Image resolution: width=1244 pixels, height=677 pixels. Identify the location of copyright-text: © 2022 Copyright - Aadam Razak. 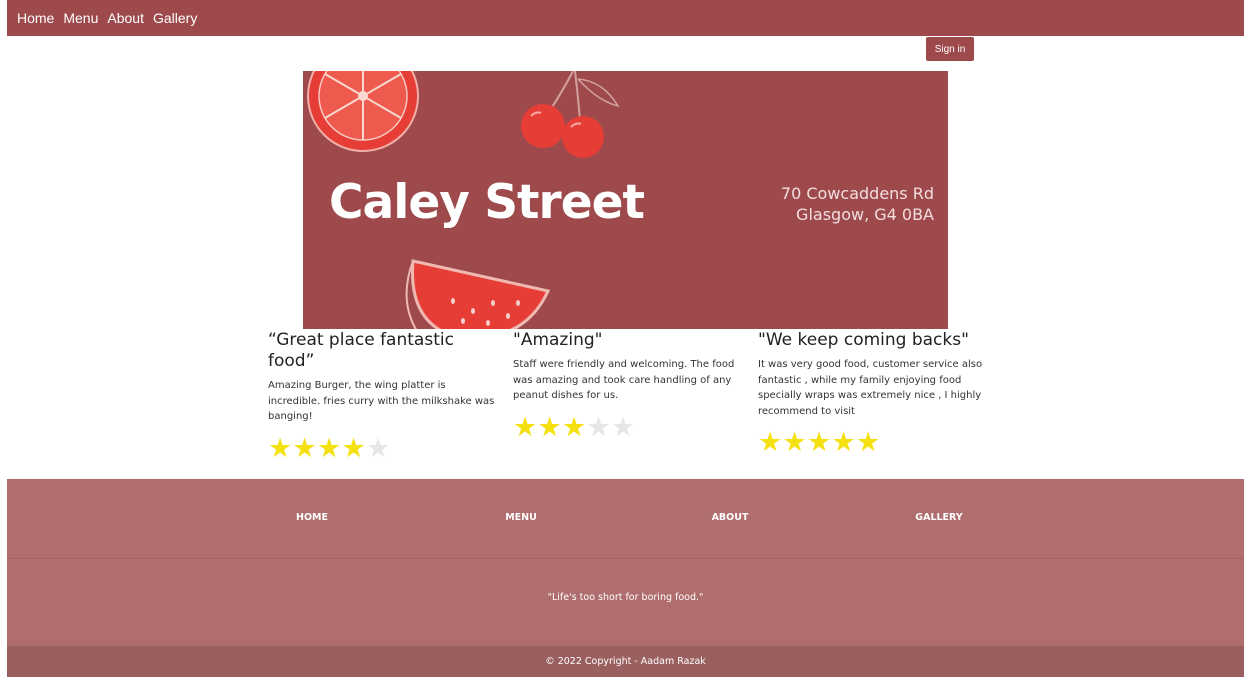
(625, 661).